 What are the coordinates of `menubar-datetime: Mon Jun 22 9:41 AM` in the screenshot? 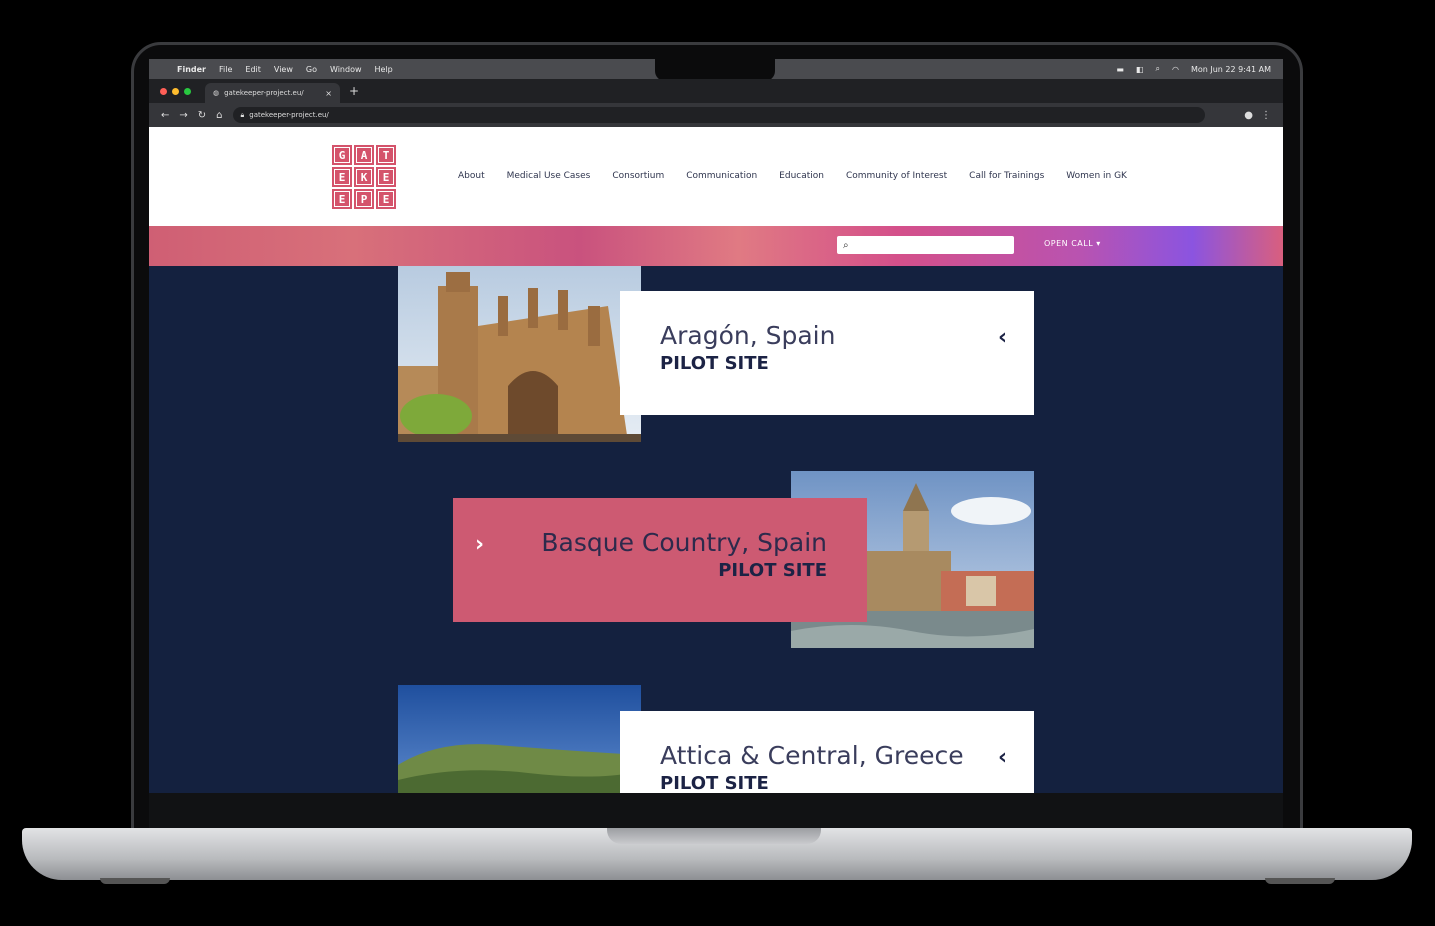 It's located at (1231, 69).